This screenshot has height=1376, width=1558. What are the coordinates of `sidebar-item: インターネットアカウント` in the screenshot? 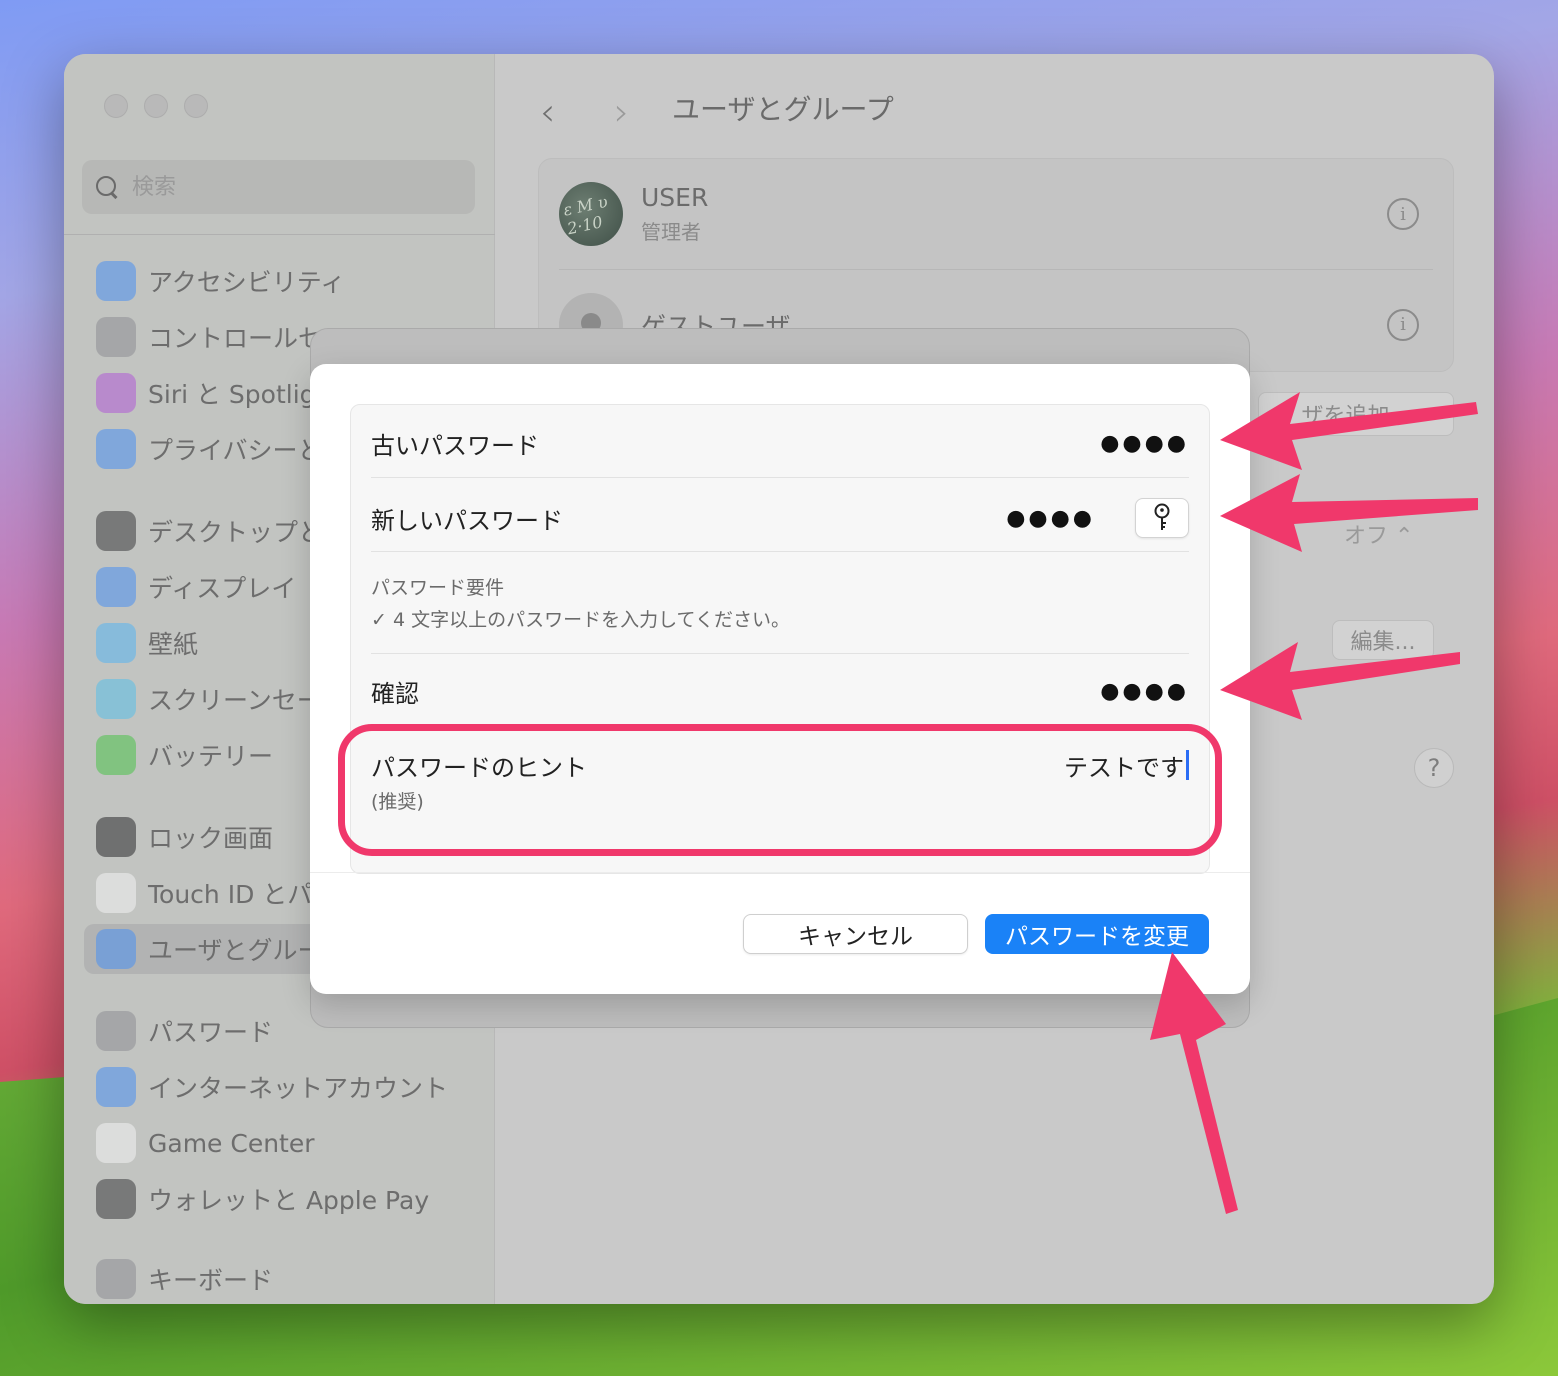 It's located at (281, 1087).